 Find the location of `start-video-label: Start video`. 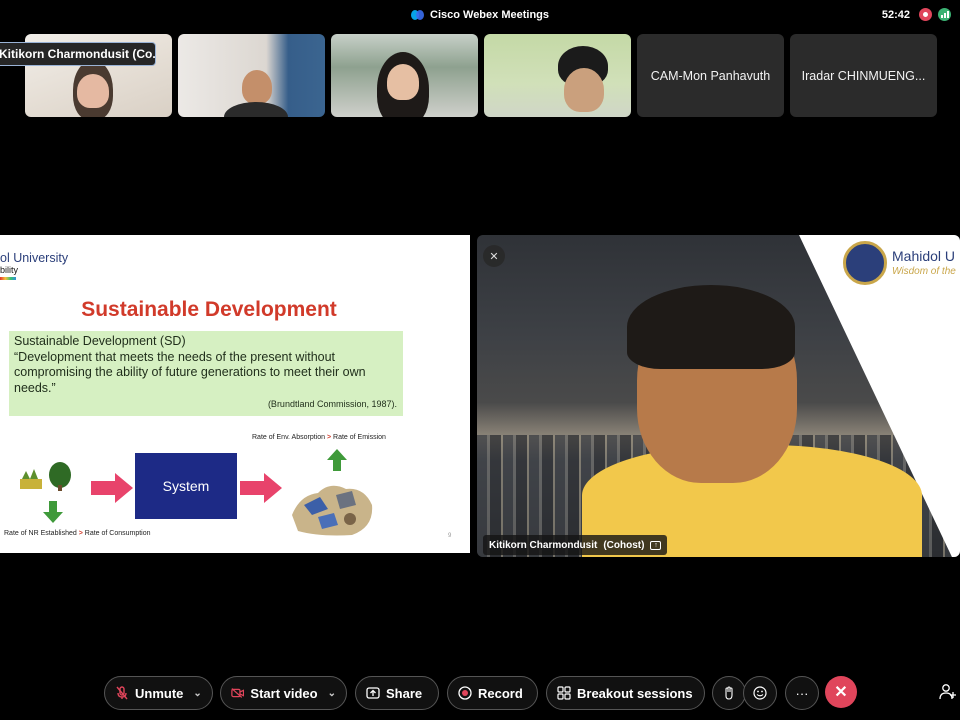

start-video-label: Start video is located at coordinates (284, 693).